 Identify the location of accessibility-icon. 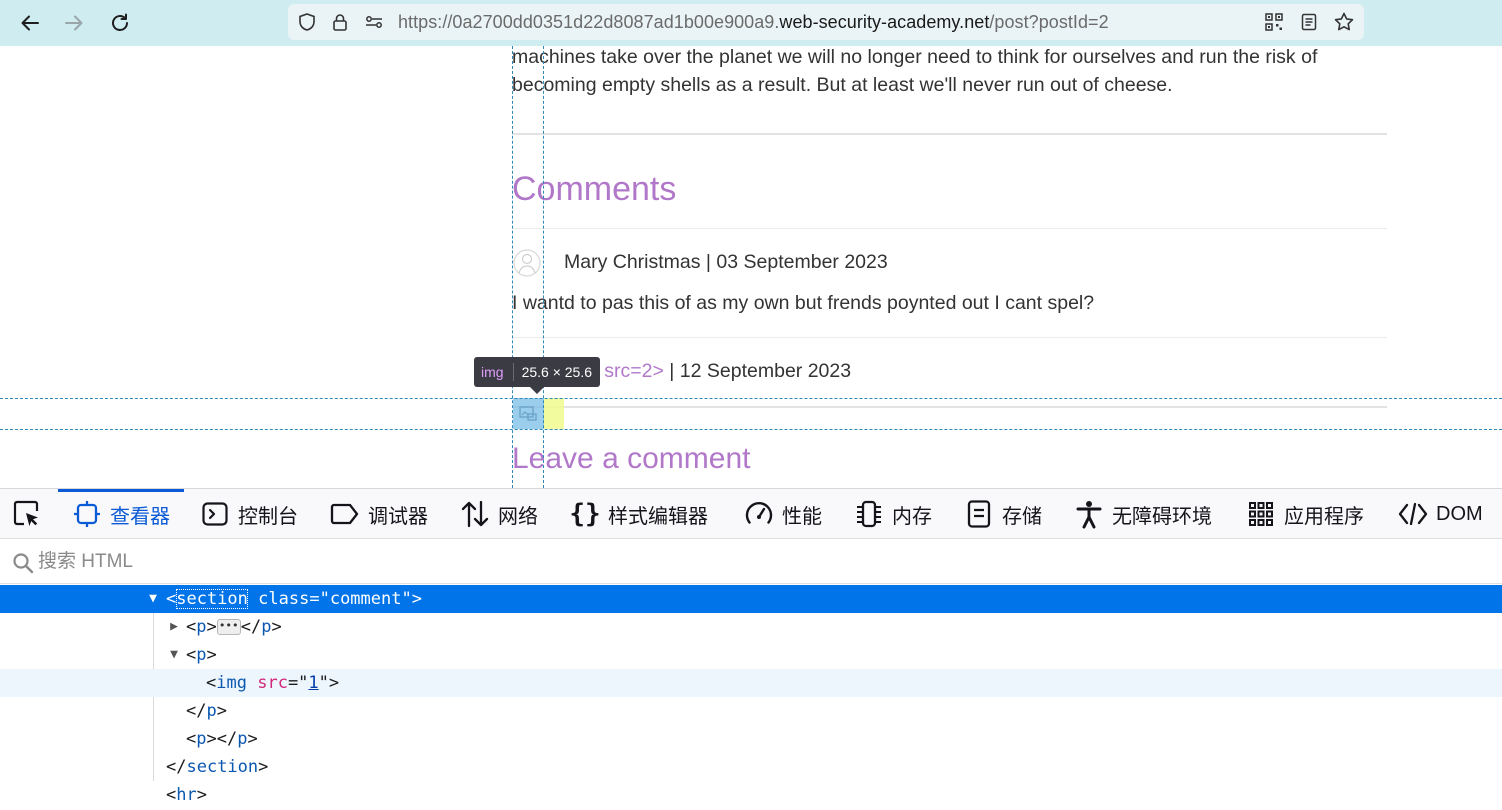
(1089, 514).